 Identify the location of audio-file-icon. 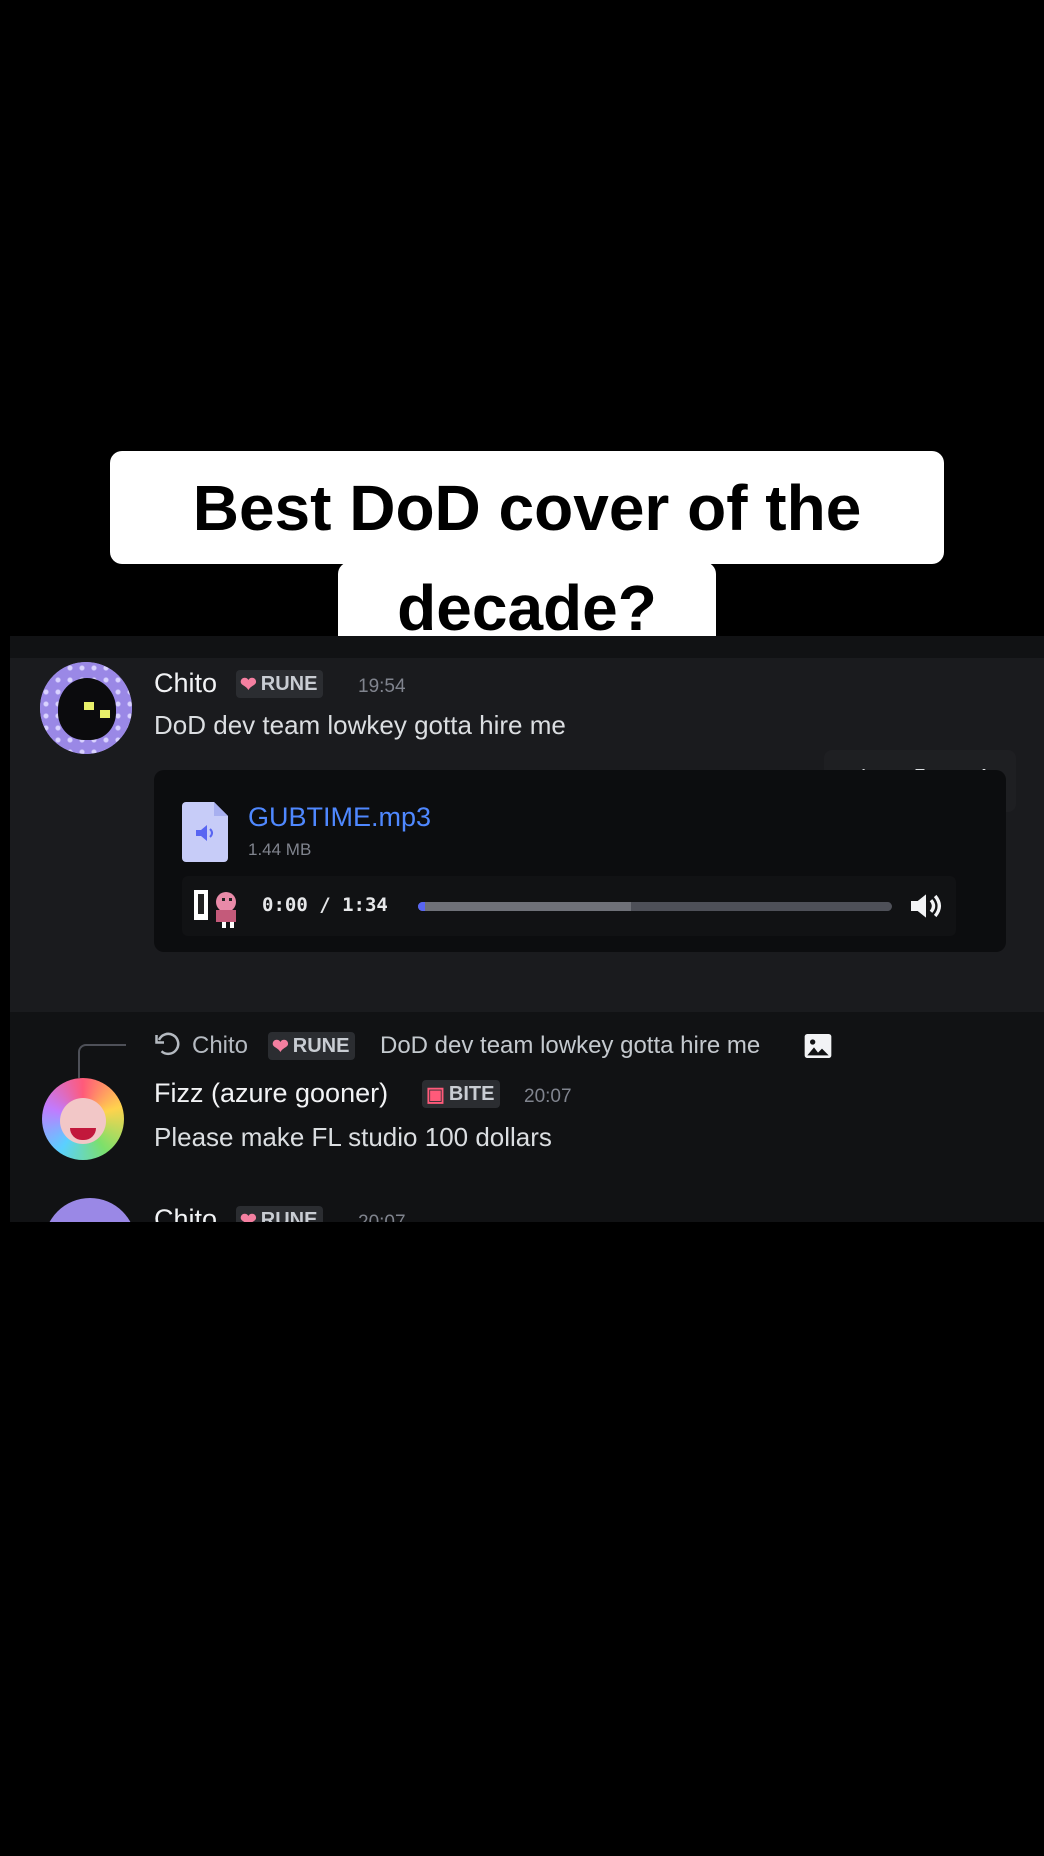
(205, 832).